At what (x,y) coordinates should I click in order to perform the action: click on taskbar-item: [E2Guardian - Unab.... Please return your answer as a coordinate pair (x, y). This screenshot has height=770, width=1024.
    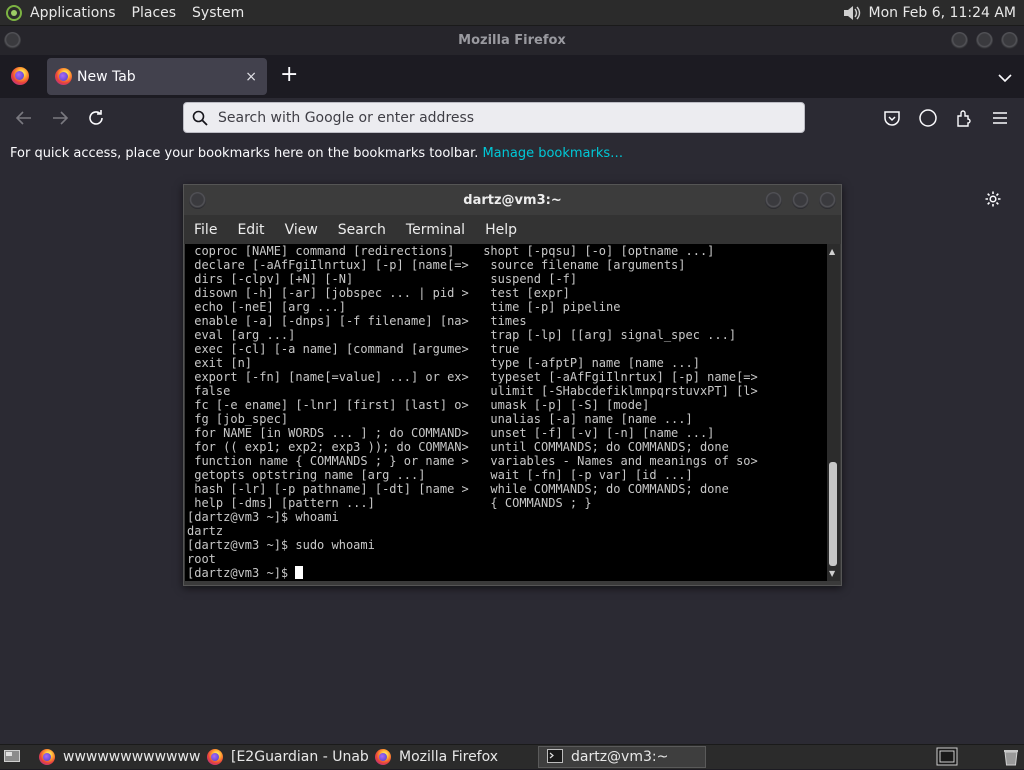
    Looking at the image, I should click on (284, 757).